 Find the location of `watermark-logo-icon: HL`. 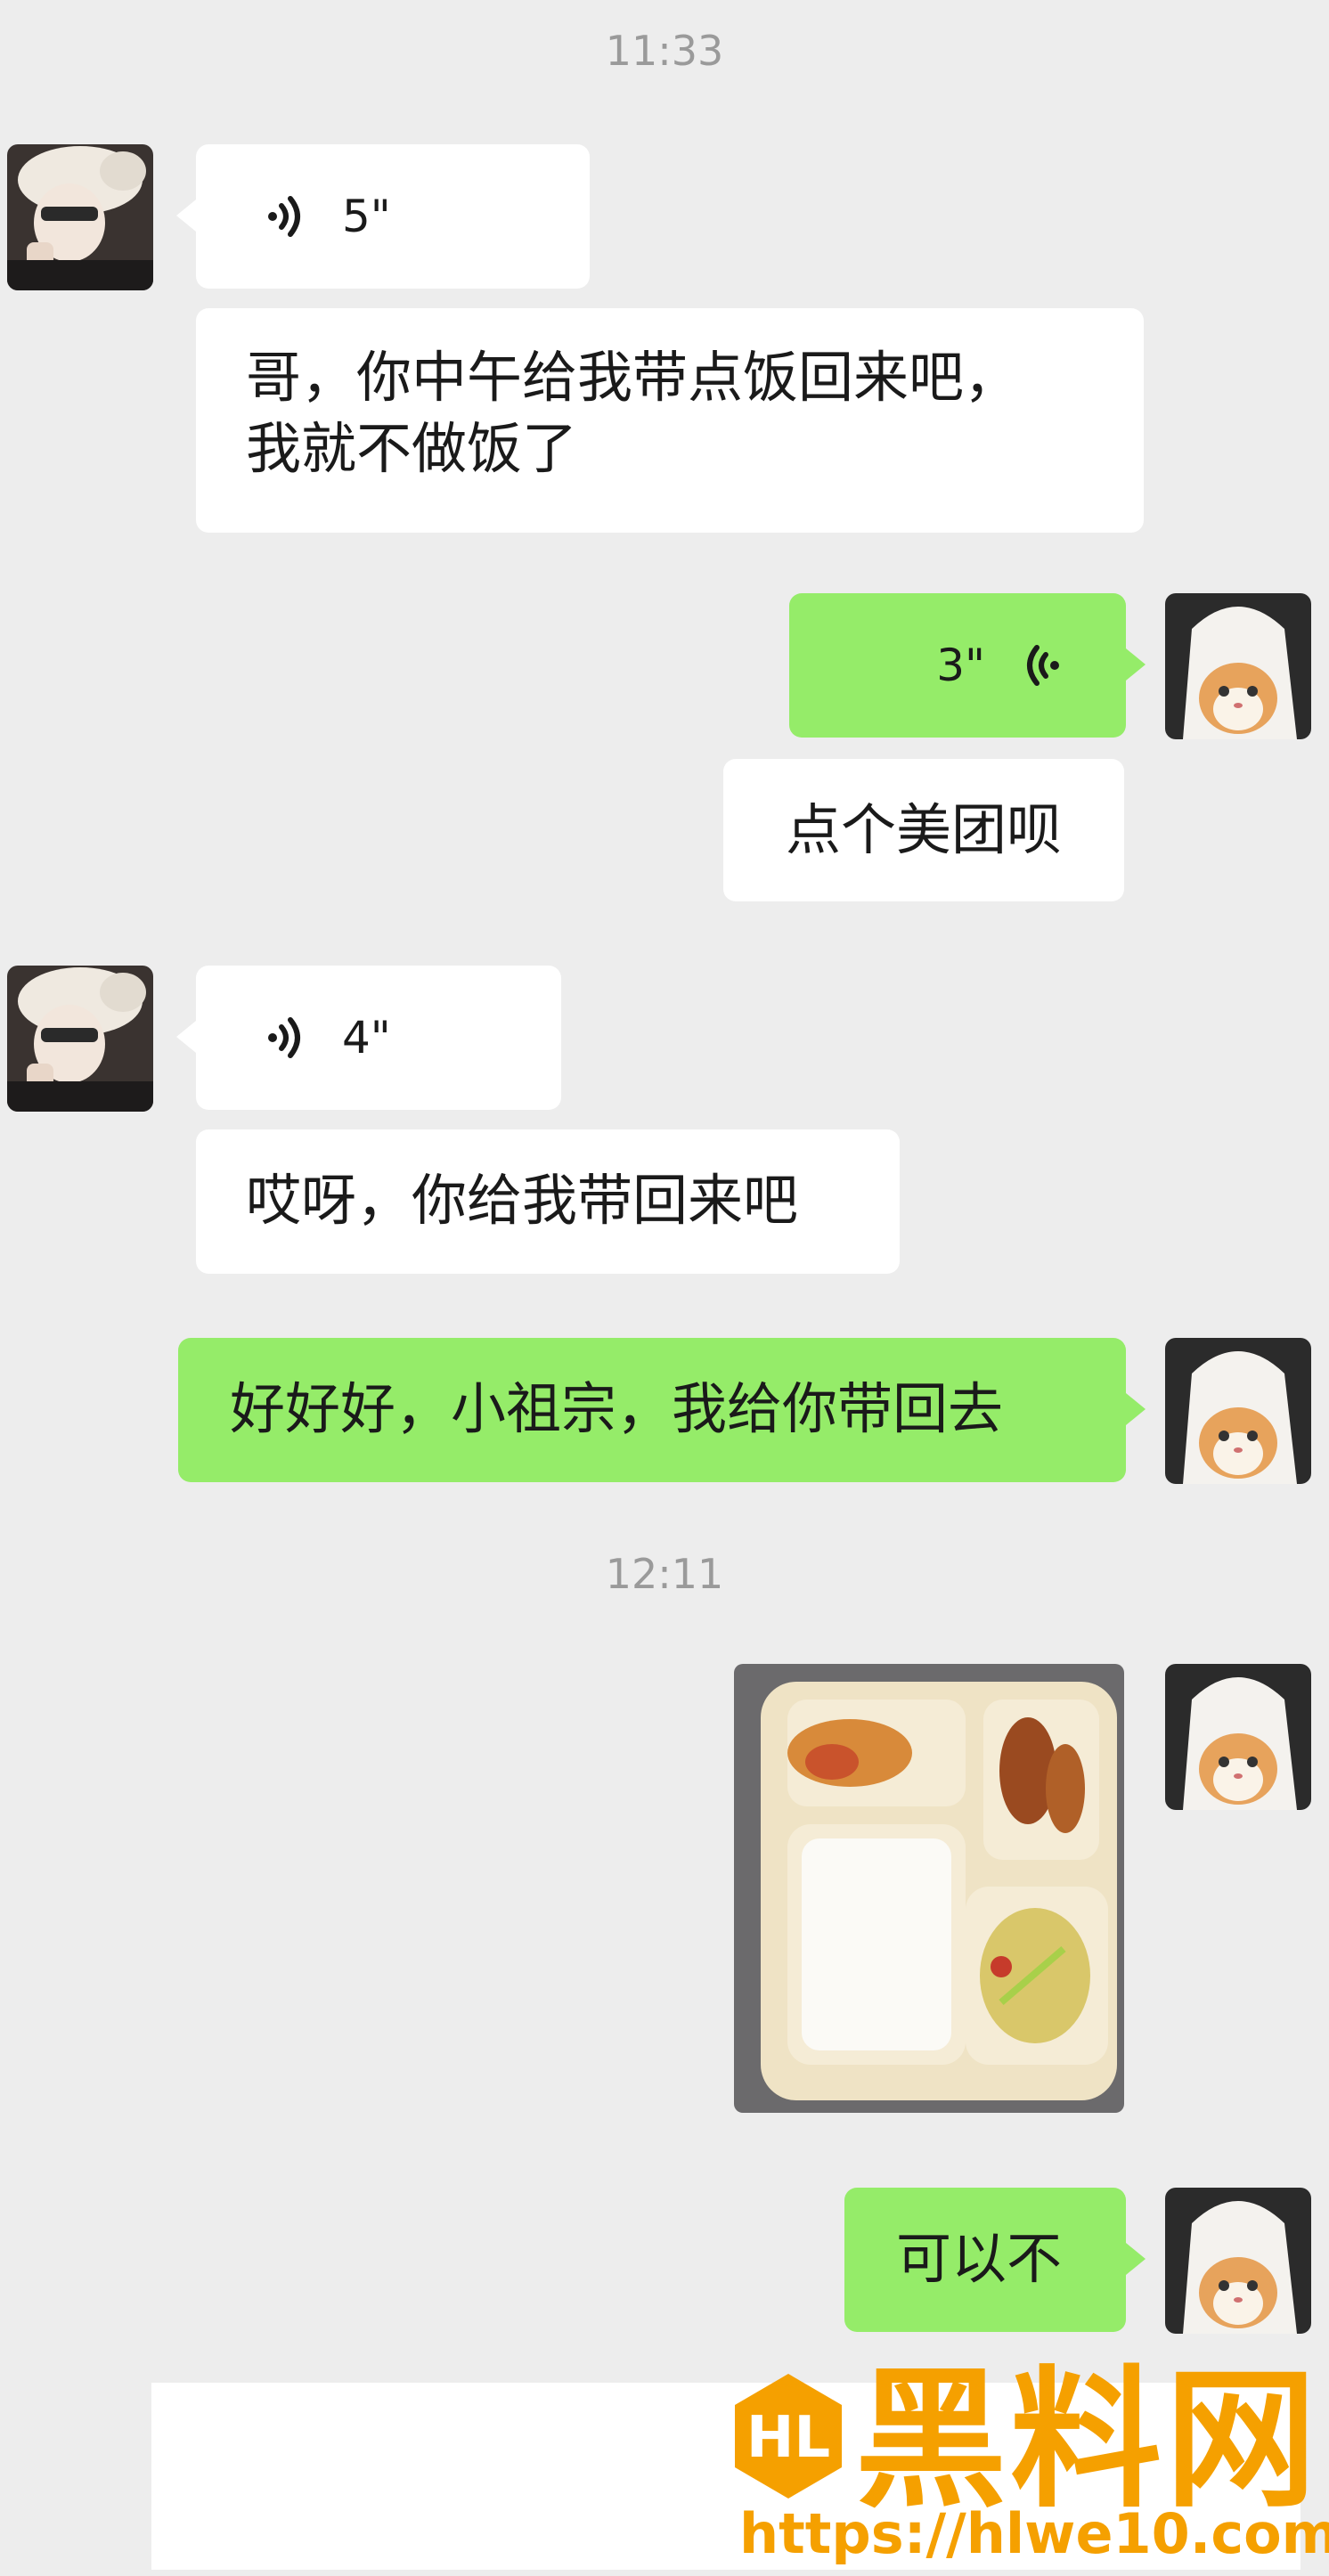

watermark-logo-icon: HL is located at coordinates (788, 2436).